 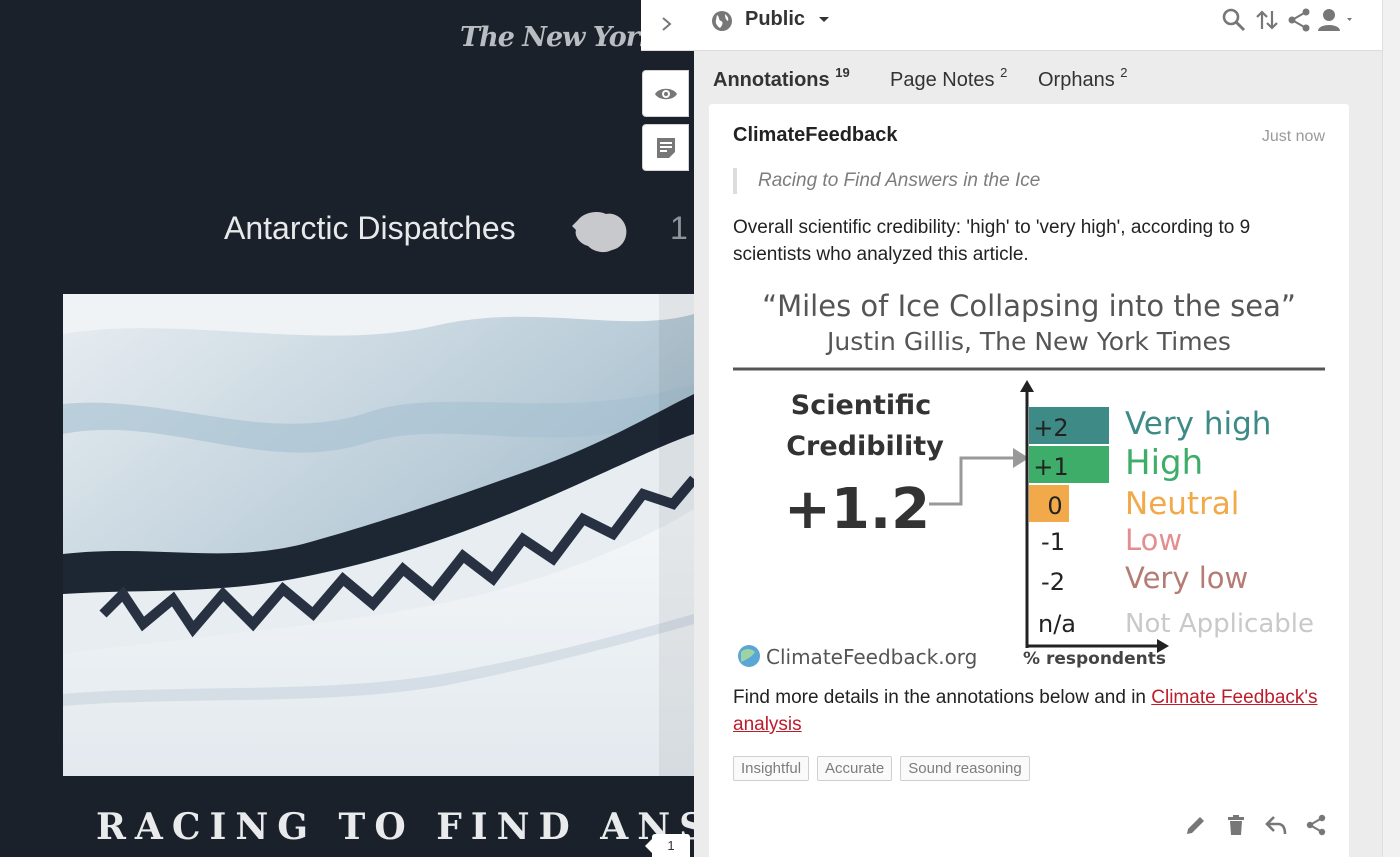 What do you see at coordinates (667, 24) in the screenshot?
I see `chevron-right-icon` at bounding box center [667, 24].